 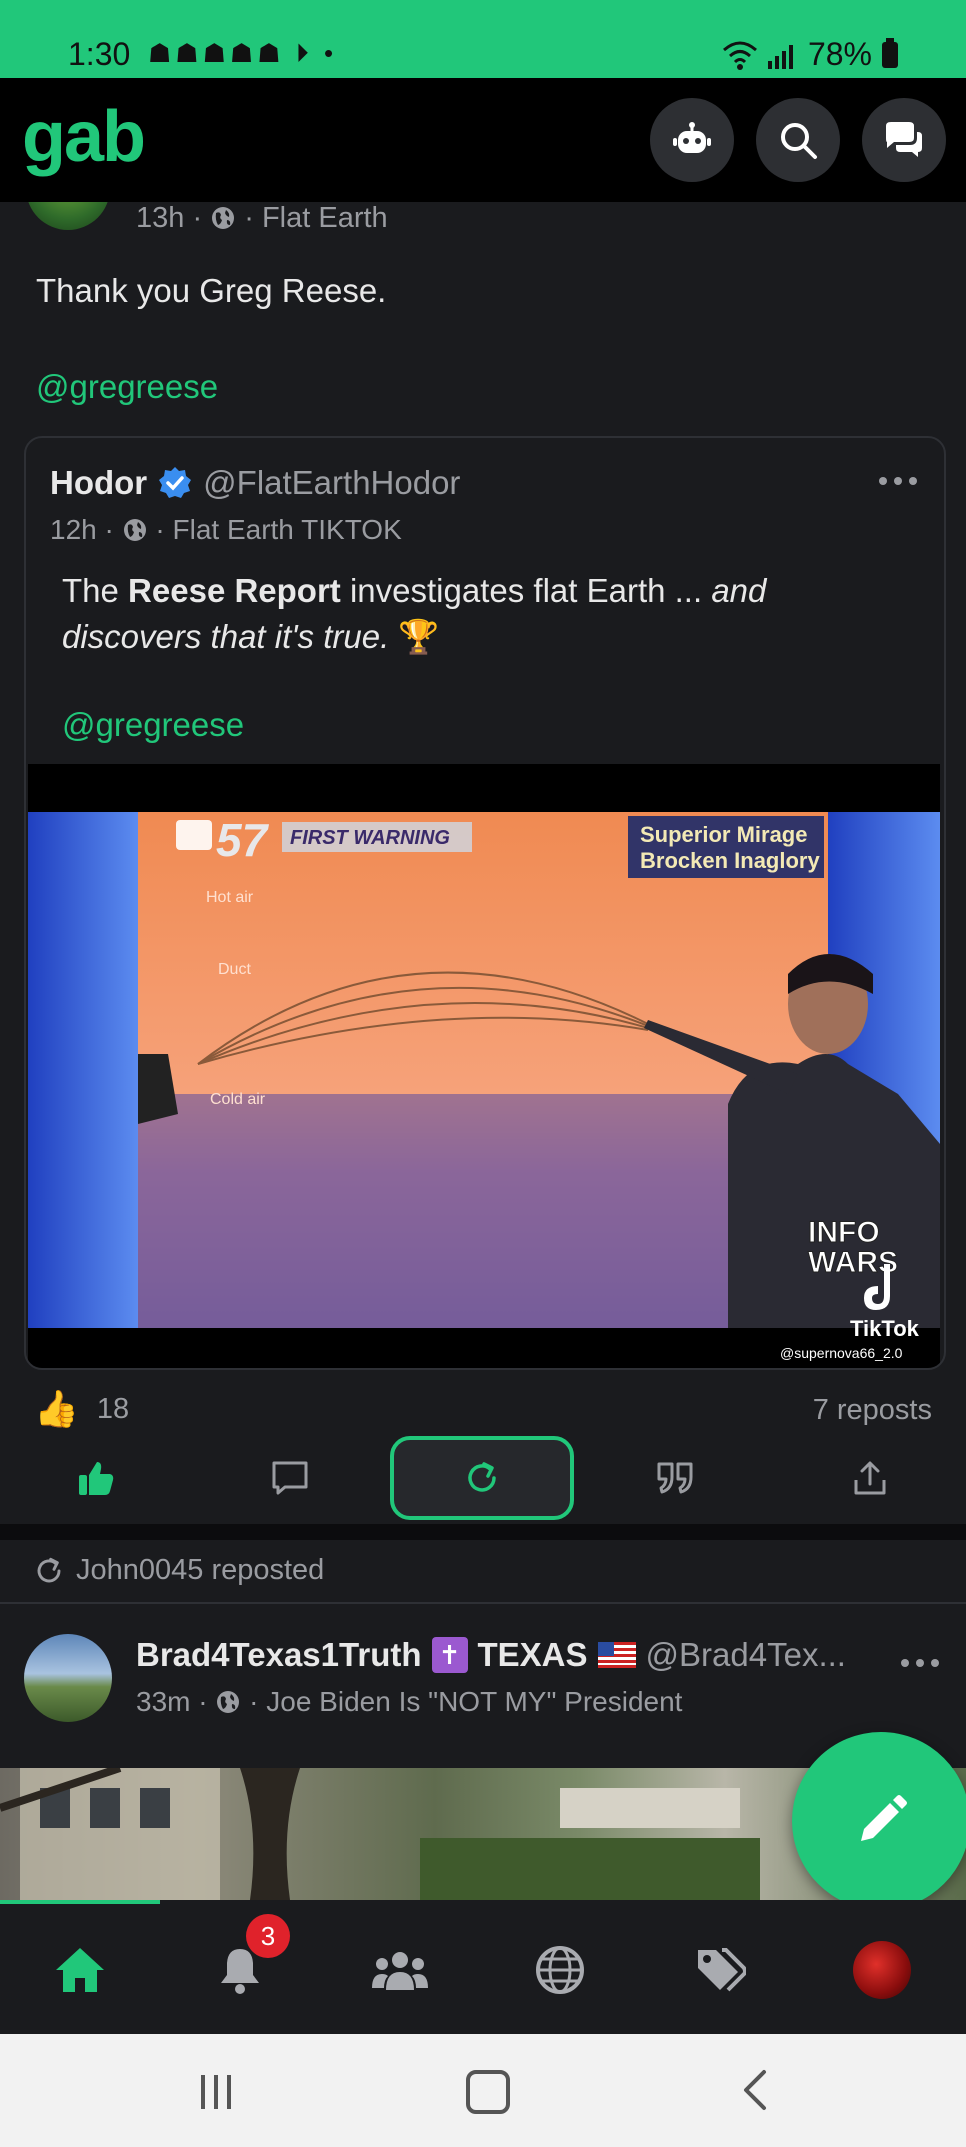 What do you see at coordinates (243, 840) in the screenshot?
I see `video-station-number: 57` at bounding box center [243, 840].